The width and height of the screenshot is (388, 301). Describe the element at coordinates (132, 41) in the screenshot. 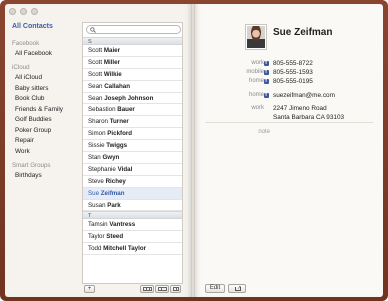

I see `section-header-s: S` at that location.